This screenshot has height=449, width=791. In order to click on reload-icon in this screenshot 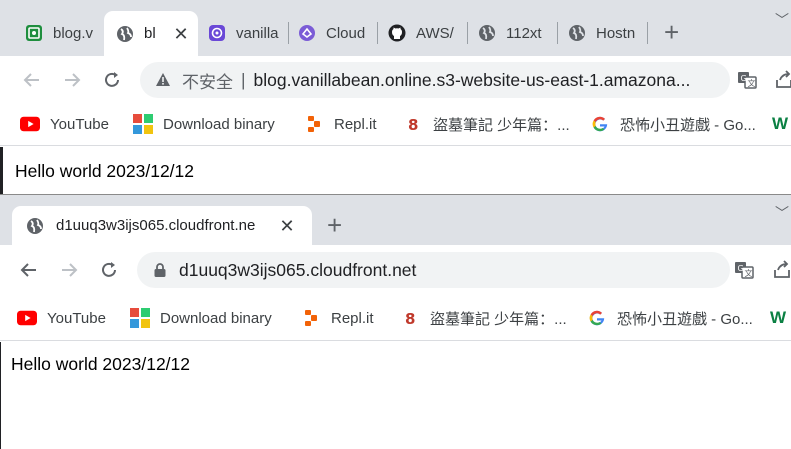, I will do `click(112, 79)`.